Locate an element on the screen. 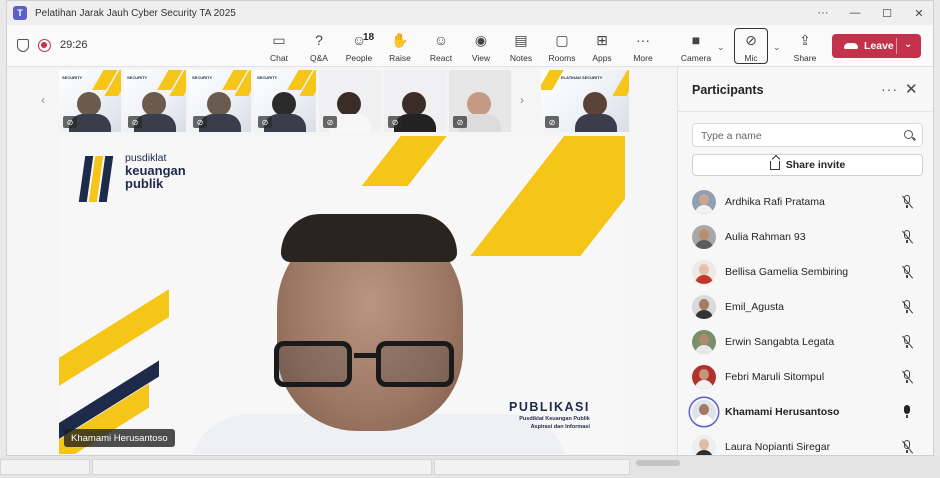 The height and width of the screenshot is (478, 940). chat-button: ▭ Chat is located at coordinates (279, 46).